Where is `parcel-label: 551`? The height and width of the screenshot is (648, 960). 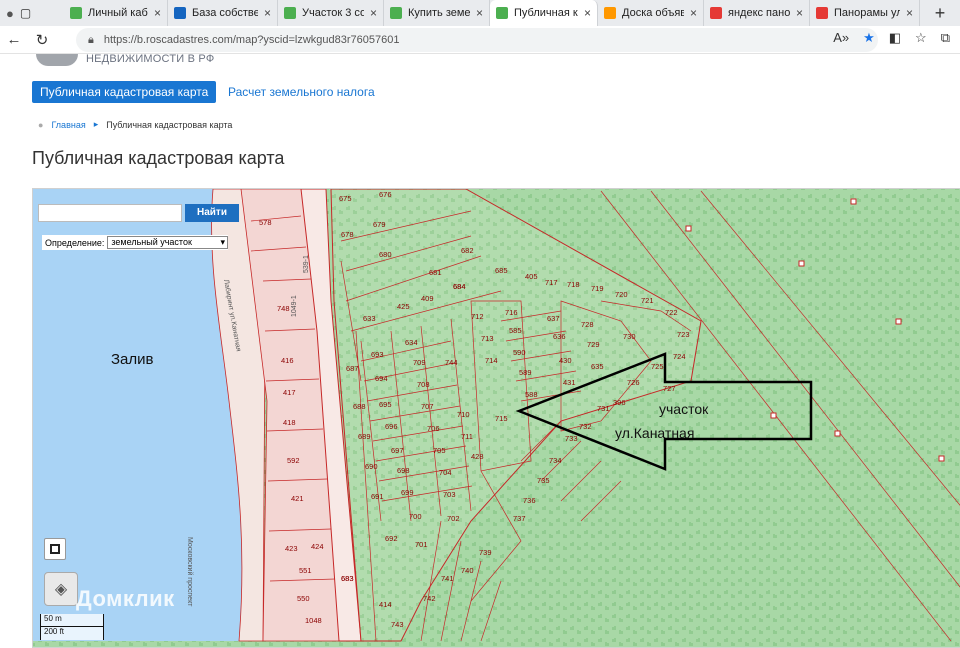
parcel-label: 551 is located at coordinates (305, 570).